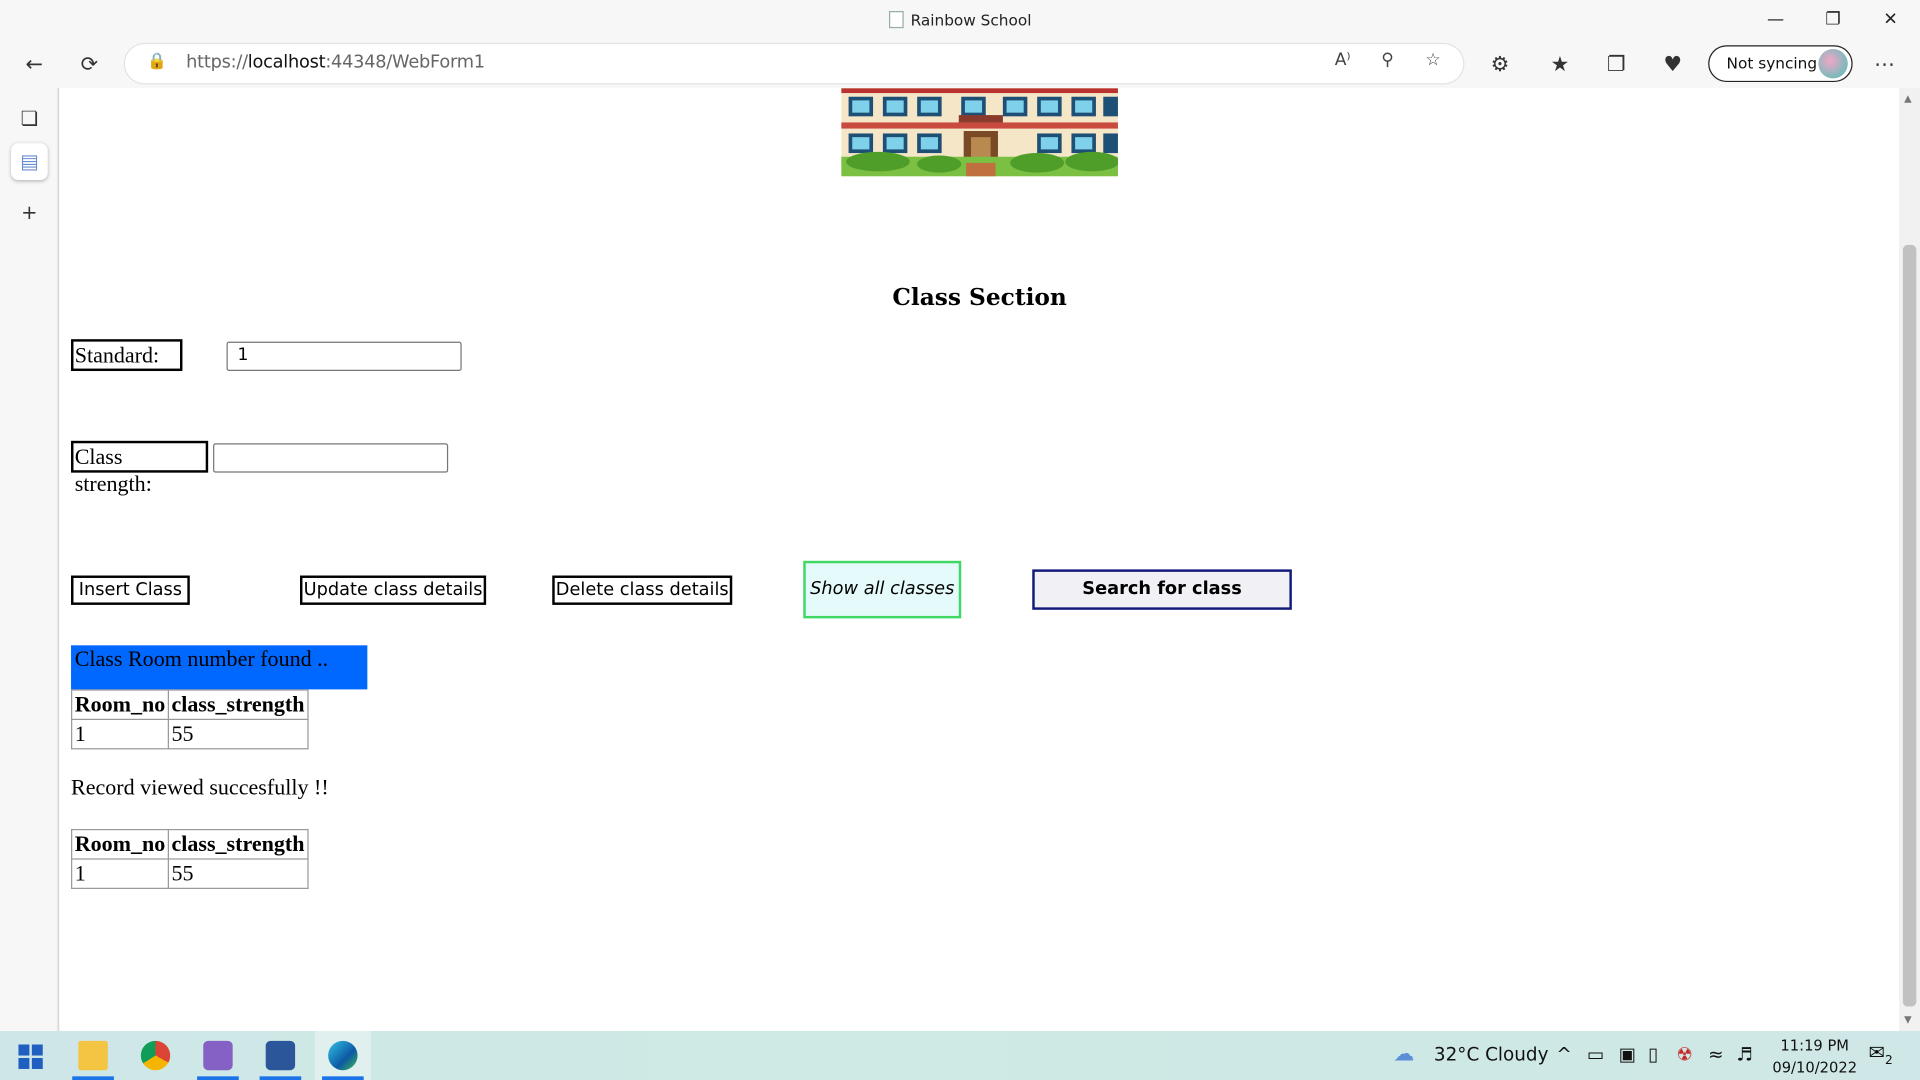 This screenshot has width=1920, height=1080. I want to click on tab-rainbow-school: ▤, so click(29, 162).